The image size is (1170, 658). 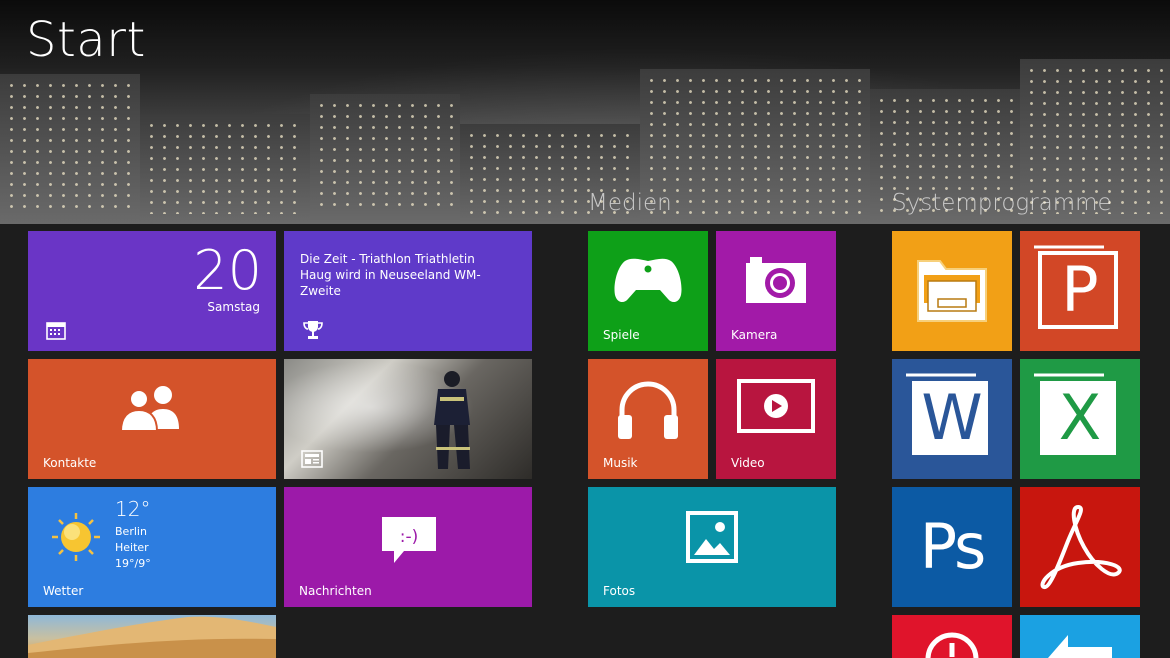 What do you see at coordinates (233, 307) in the screenshot?
I see `calendar-weekday: Samstag` at bounding box center [233, 307].